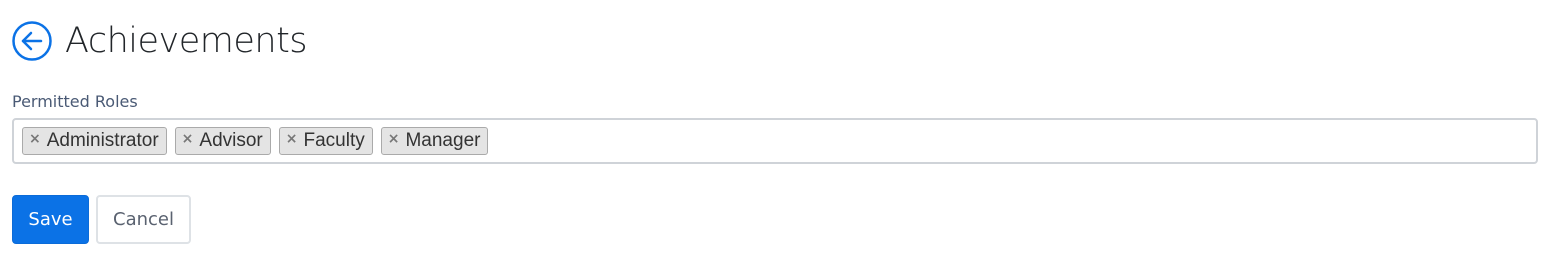  I want to click on role-tag-label: Advisor, so click(231, 140).